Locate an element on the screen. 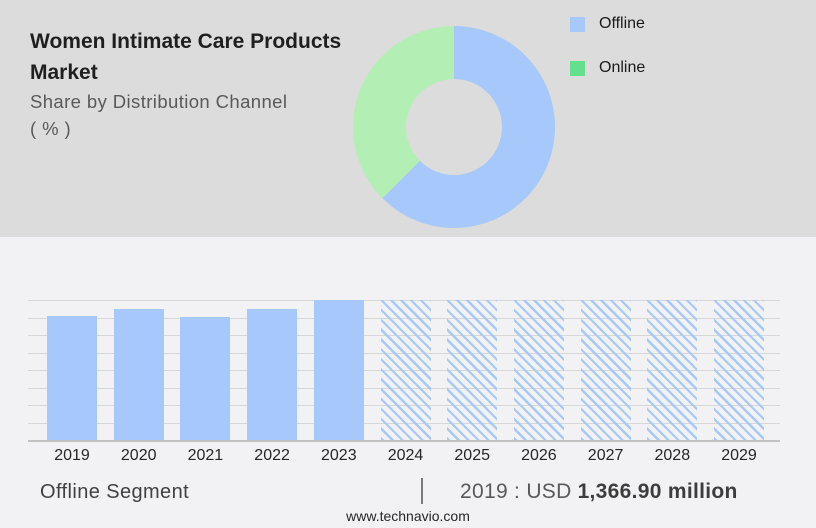  x-label-2022: 2022 is located at coordinates (272, 455).